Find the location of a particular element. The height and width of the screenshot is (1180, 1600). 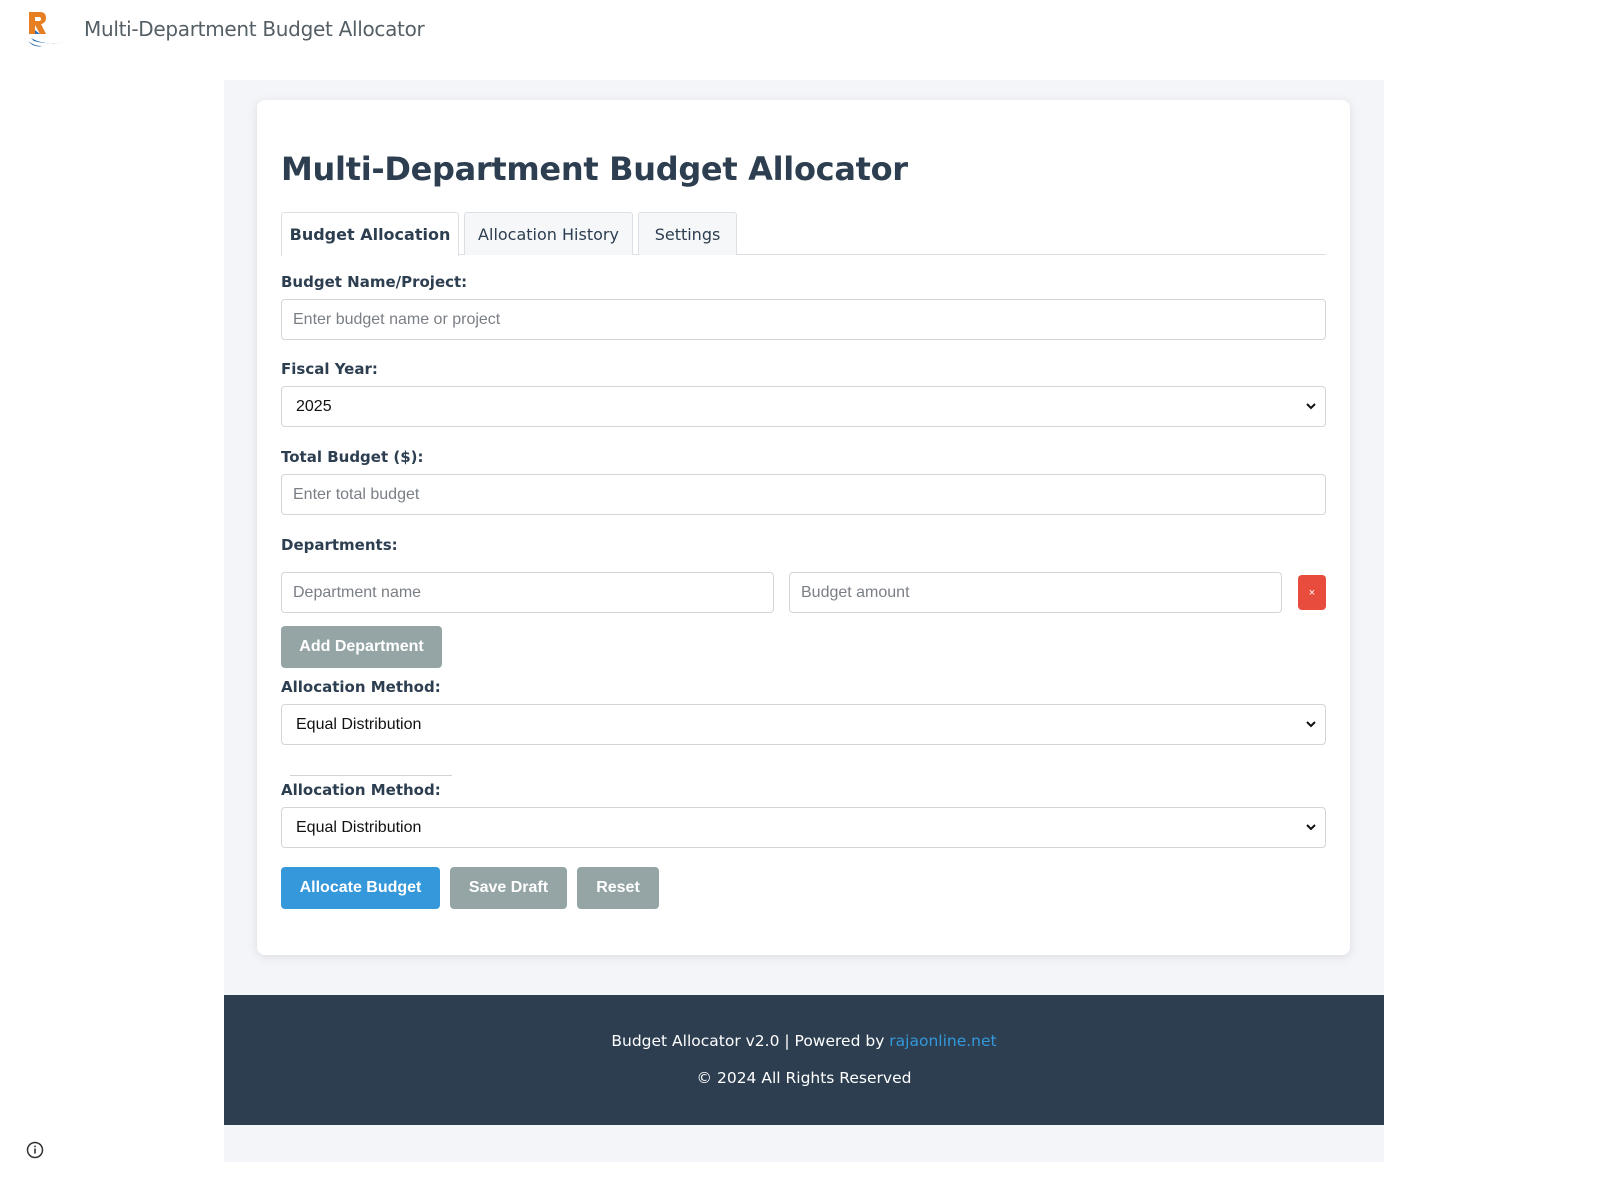

app-logo is located at coordinates (47, 29).